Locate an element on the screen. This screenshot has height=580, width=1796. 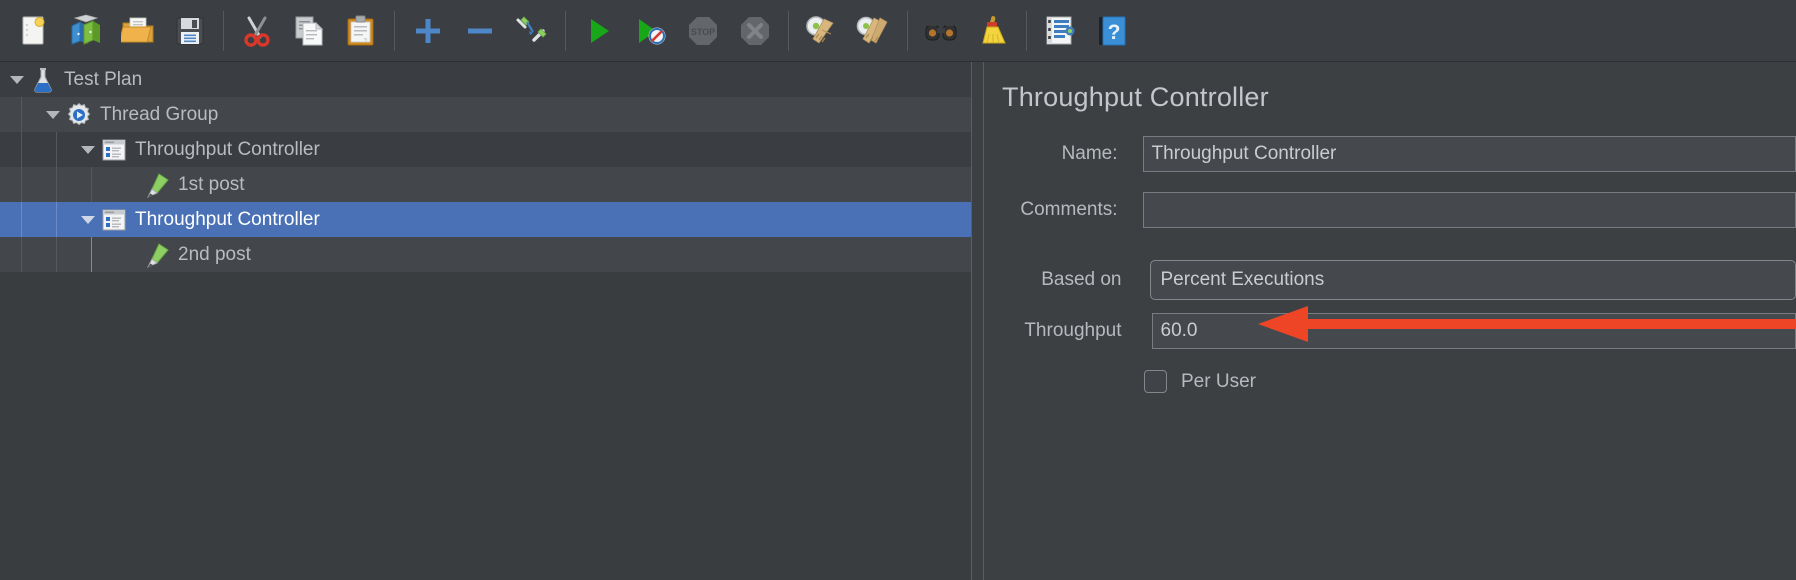
tree-row: Test Plan is located at coordinates (485, 79).